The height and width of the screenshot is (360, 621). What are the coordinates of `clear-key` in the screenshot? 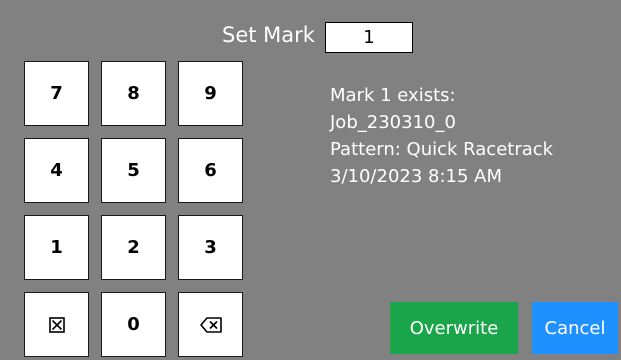 It's located at (56, 324).